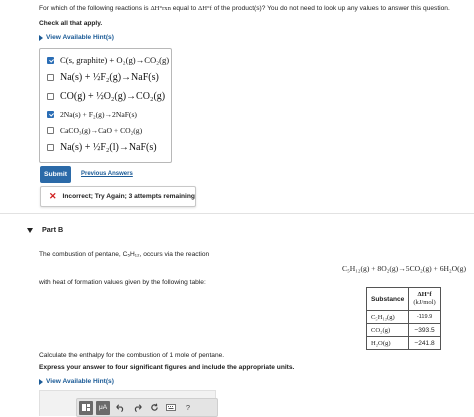  What do you see at coordinates (103, 77) in the screenshot?
I see `choice-item: Na(s) + ½F₂(g)→NaF(s)` at bounding box center [103, 77].